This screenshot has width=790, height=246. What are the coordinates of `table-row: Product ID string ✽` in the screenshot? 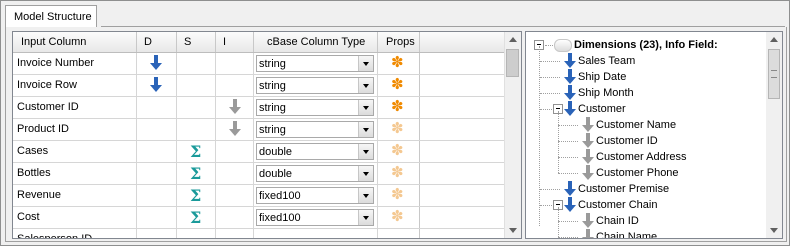 It's located at (258, 130).